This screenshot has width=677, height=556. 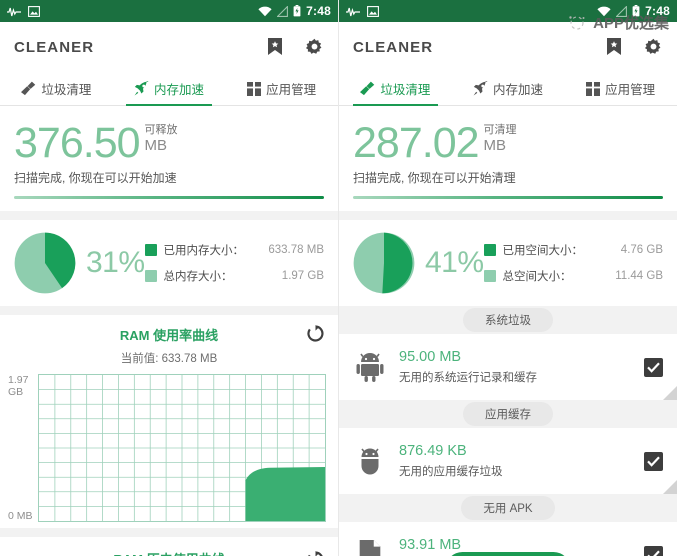 I want to click on legend-value: 11.44 GB, so click(x=639, y=276).